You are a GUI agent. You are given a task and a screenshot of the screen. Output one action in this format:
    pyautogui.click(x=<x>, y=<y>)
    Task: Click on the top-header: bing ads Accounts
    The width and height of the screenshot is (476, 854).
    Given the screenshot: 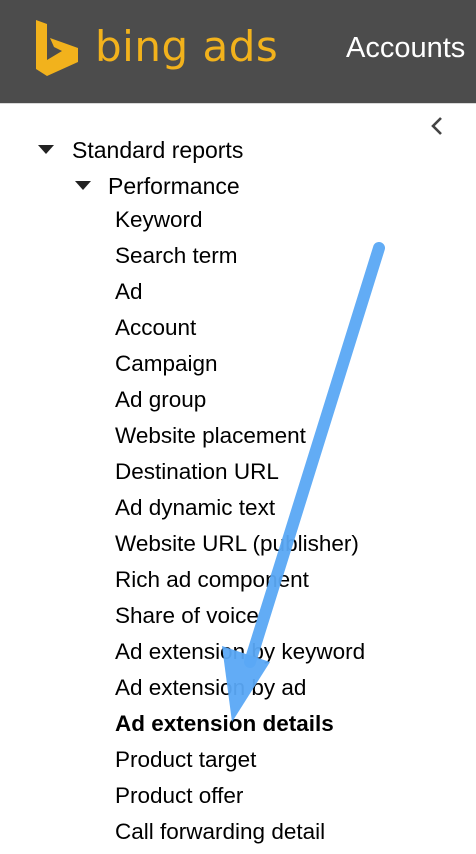 What is the action you would take?
    pyautogui.click(x=238, y=51)
    